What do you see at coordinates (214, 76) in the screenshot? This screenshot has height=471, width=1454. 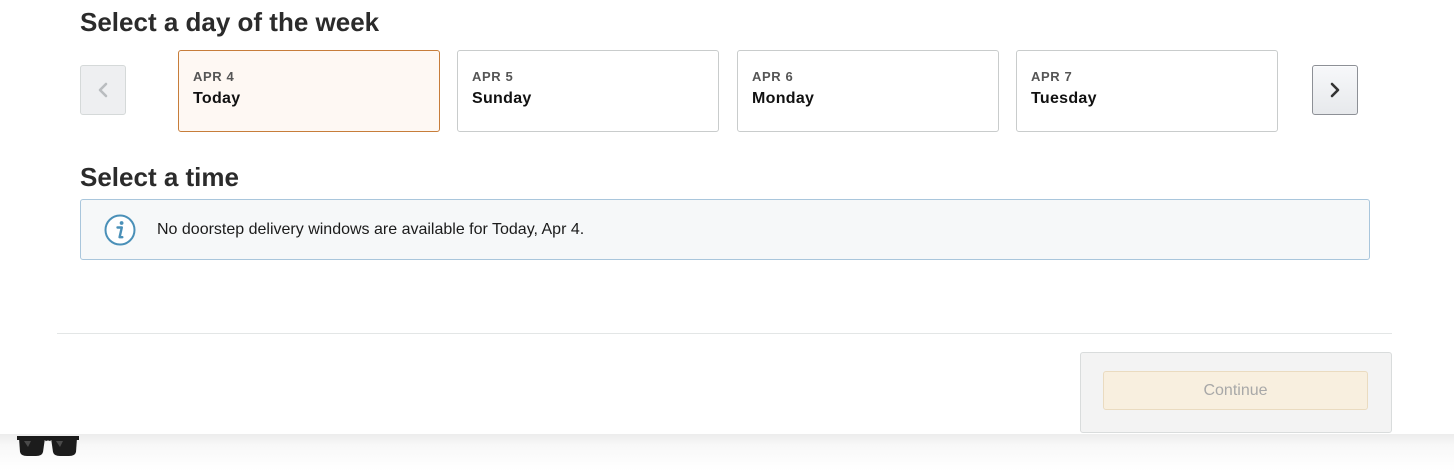 I see `day-date: APR 4` at bounding box center [214, 76].